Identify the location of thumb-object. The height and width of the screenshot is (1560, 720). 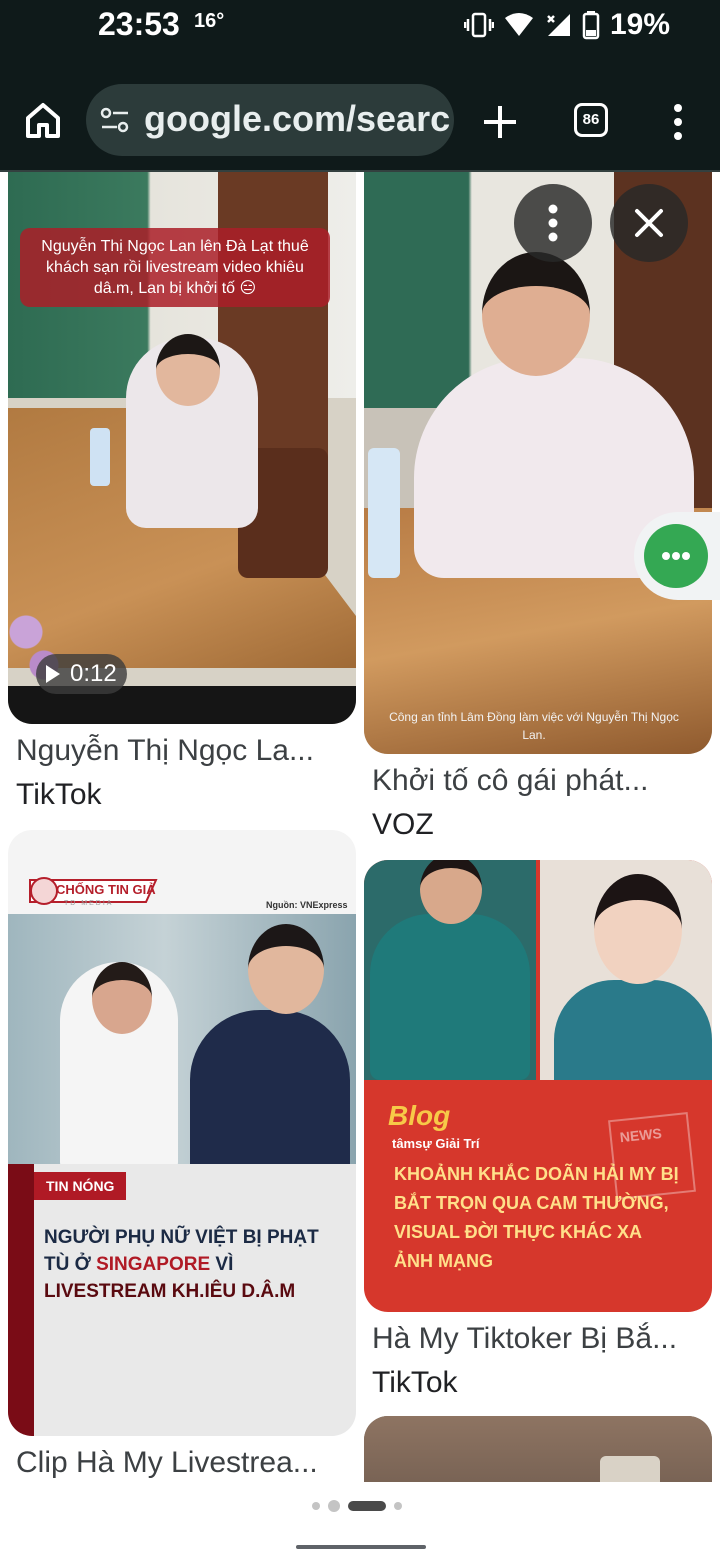
(630, 1469).